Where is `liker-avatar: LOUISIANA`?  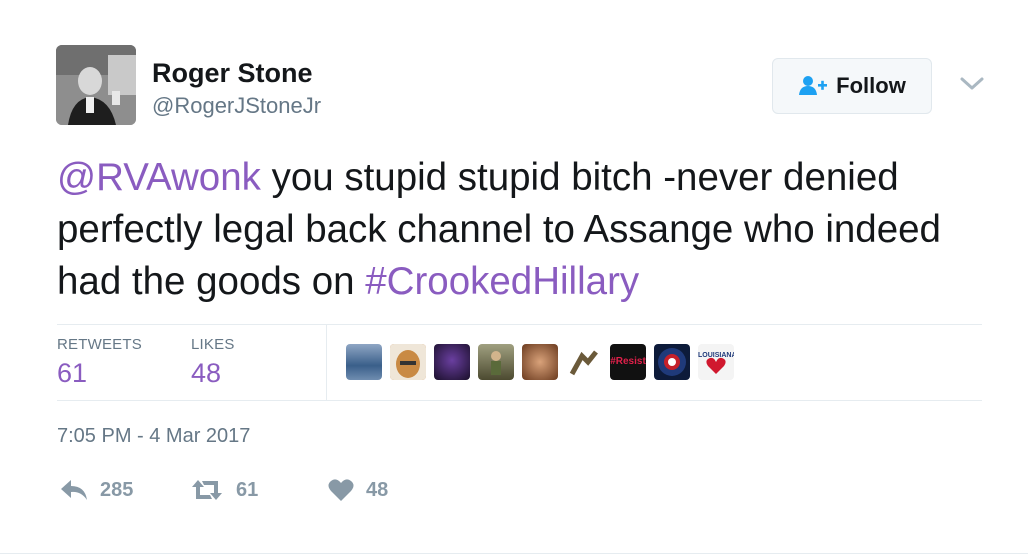 liker-avatar: LOUISIANA is located at coordinates (716, 362).